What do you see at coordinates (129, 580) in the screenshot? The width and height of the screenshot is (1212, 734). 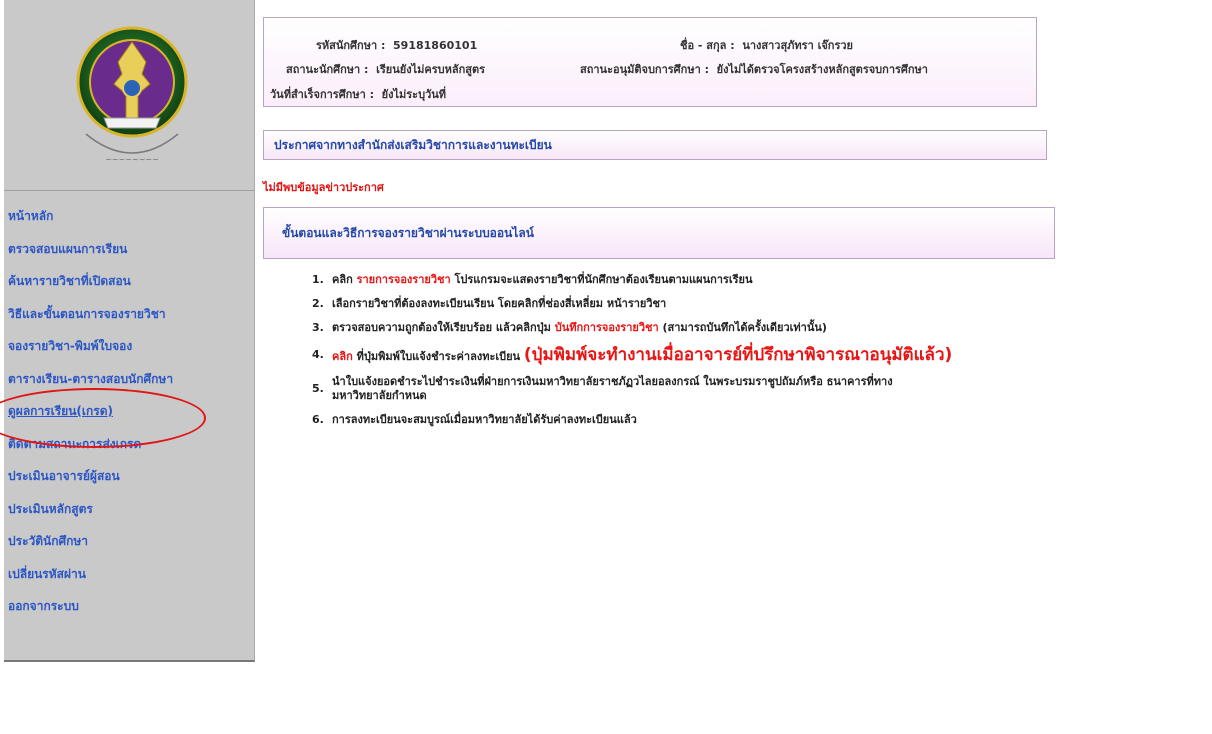 I see `sidebar-item-change-password: เปลี่ยนรหัสผ่าน` at bounding box center [129, 580].